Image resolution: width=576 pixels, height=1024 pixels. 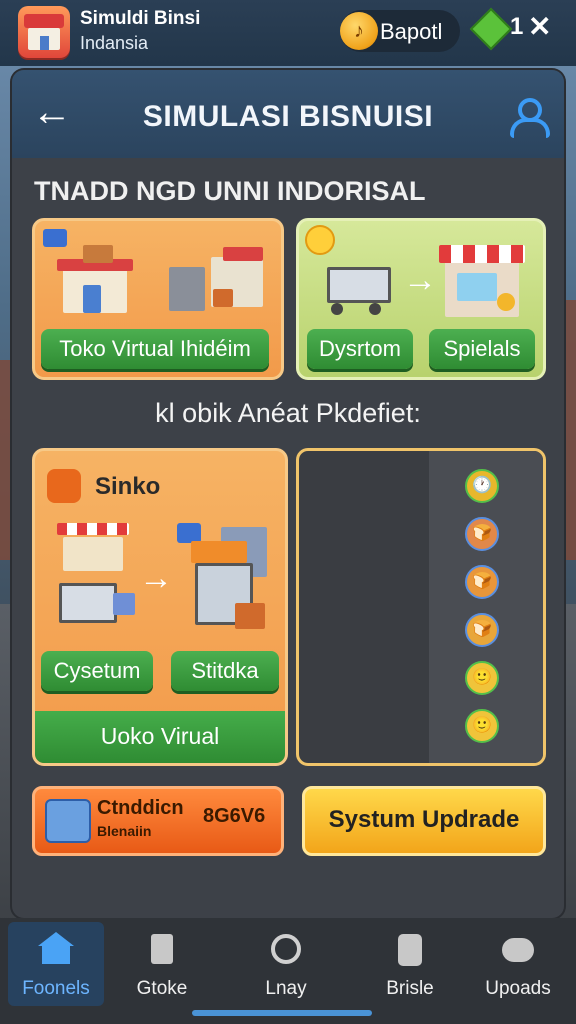 I want to click on home-indicator, so click(x=282, y=1013).